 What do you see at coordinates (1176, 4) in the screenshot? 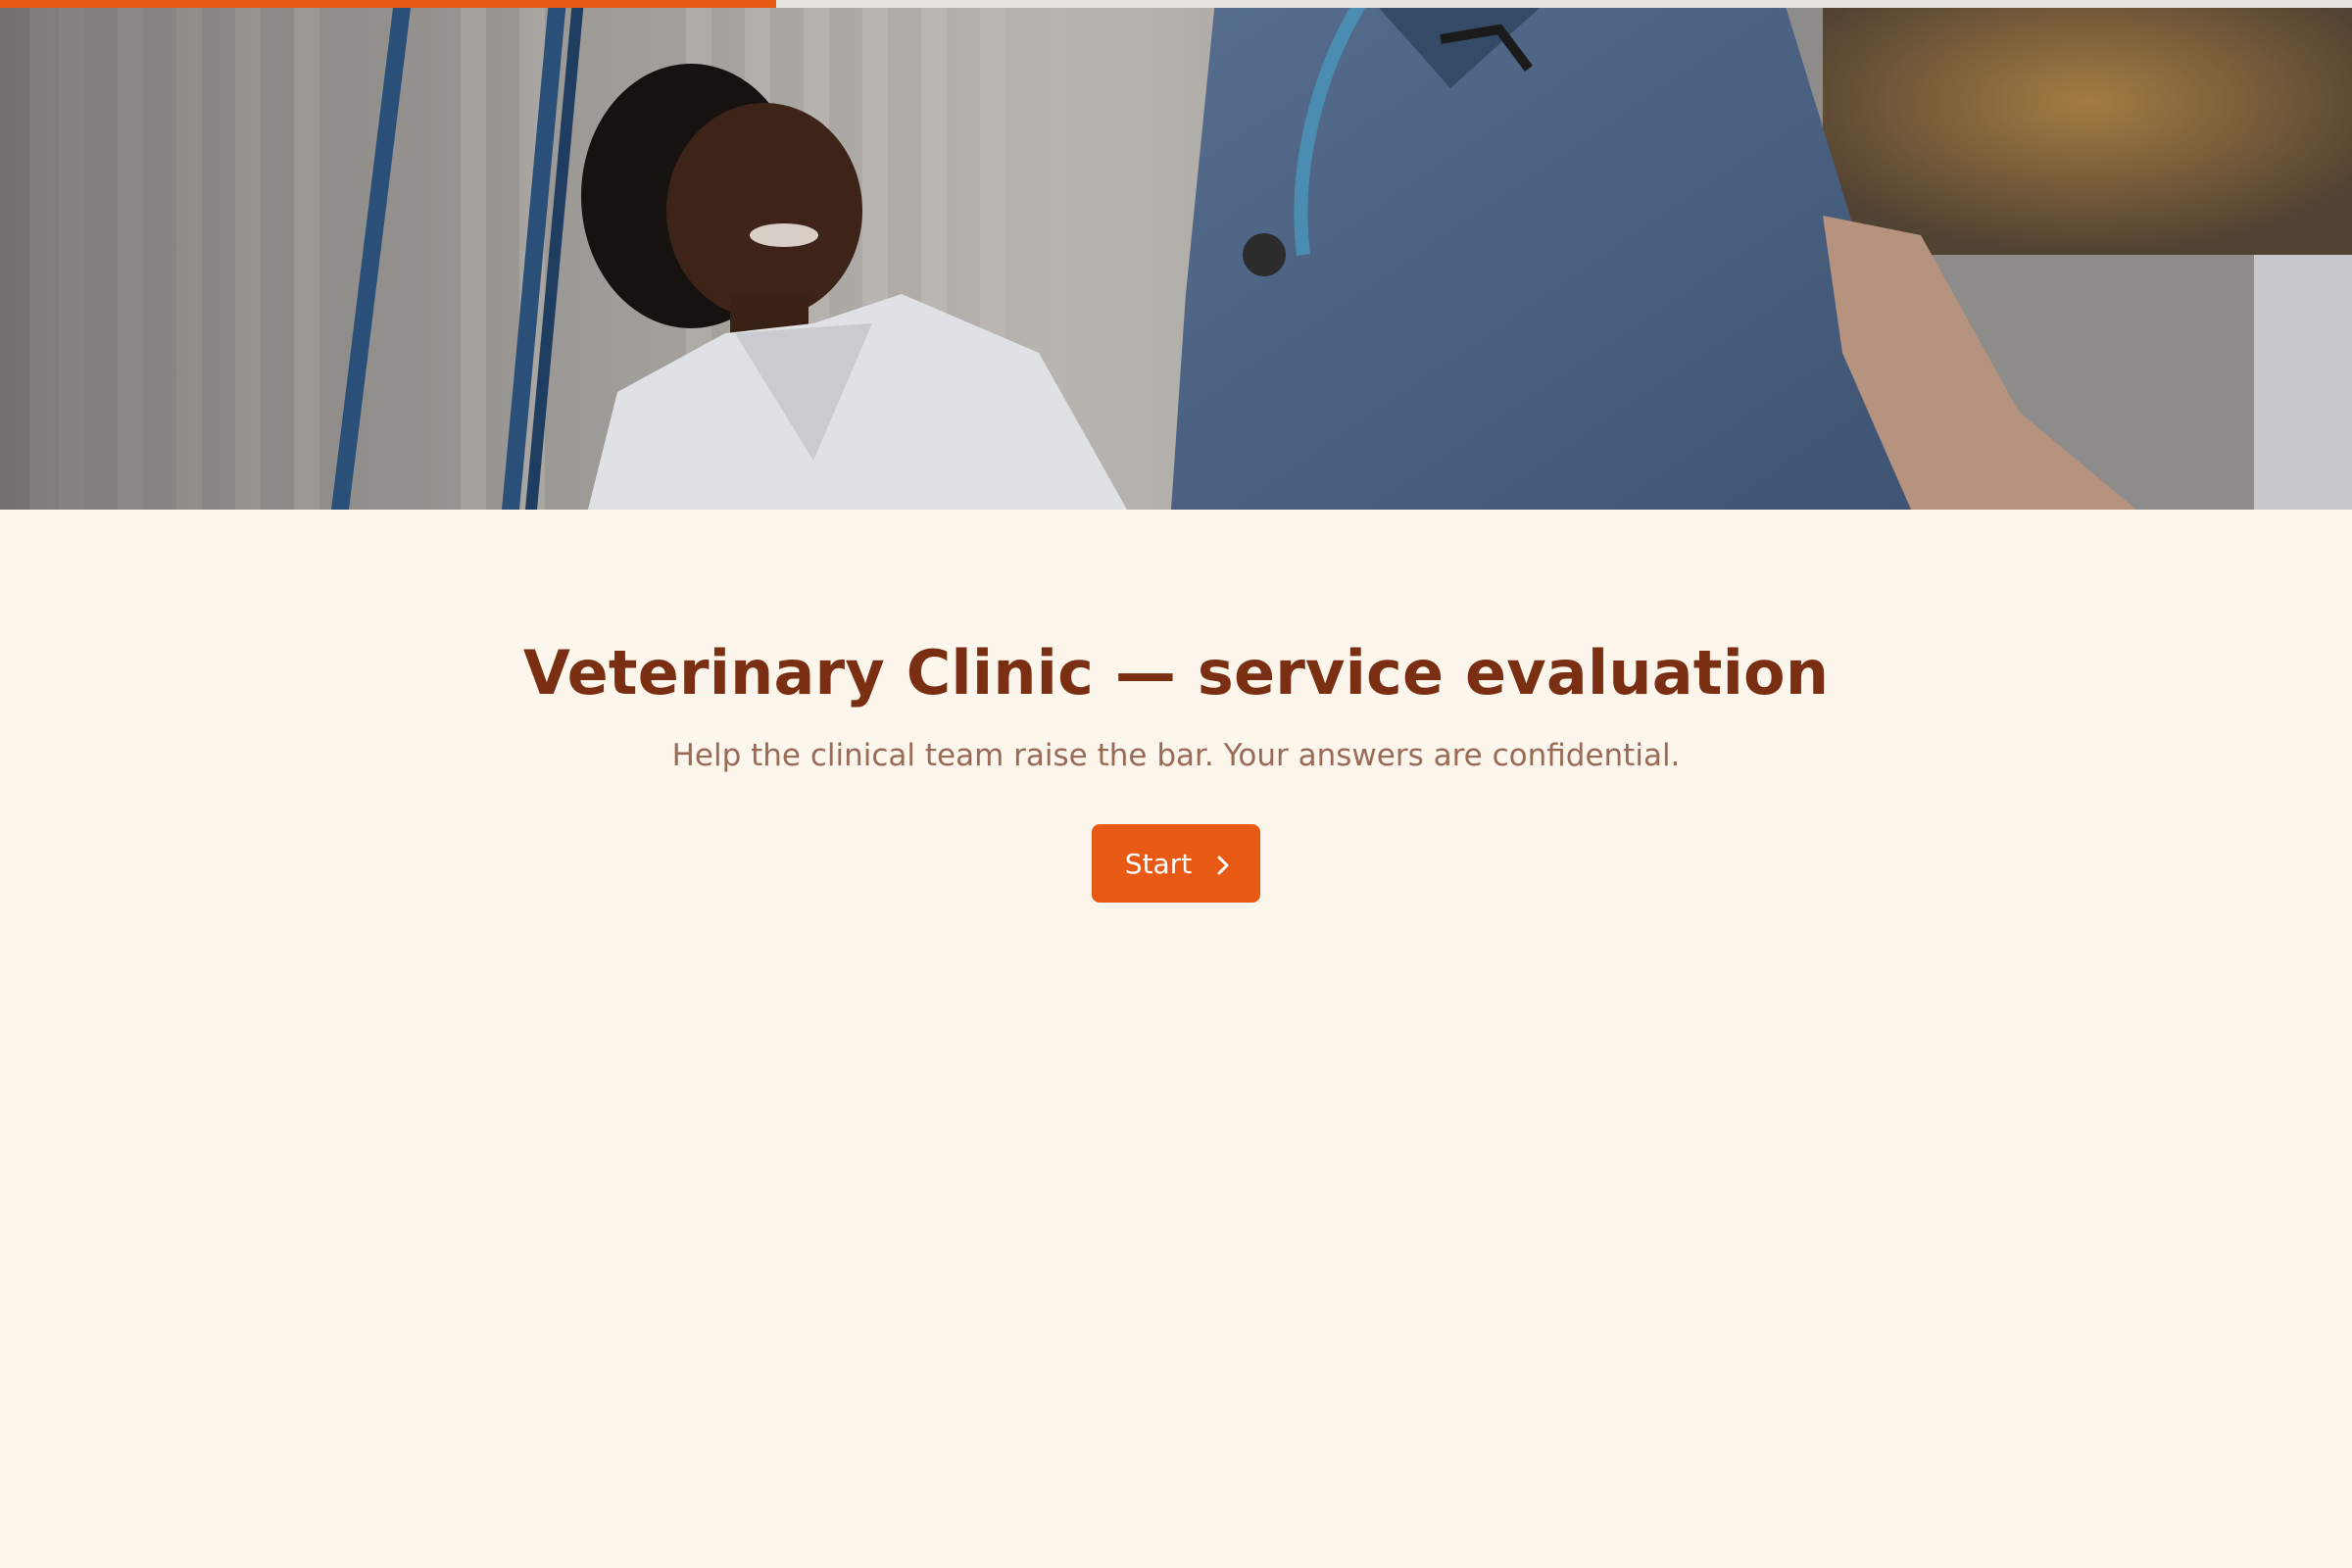
I see `progress-bar` at bounding box center [1176, 4].